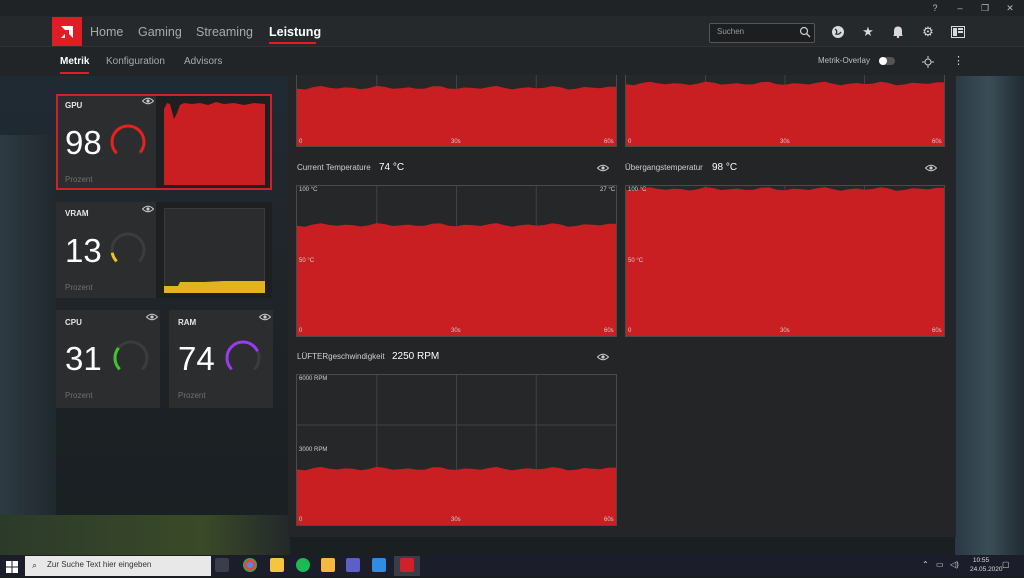  I want to click on search-icon: ⌕, so click(35, 565).